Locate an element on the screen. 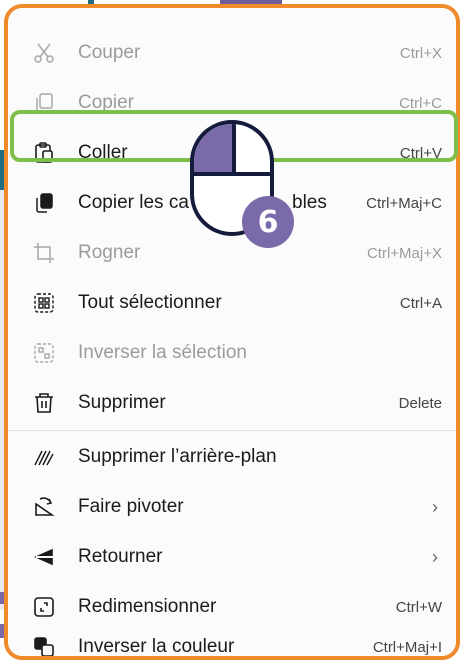  menu-item-shortcut: Ctrl+Maj+I is located at coordinates (407, 647).